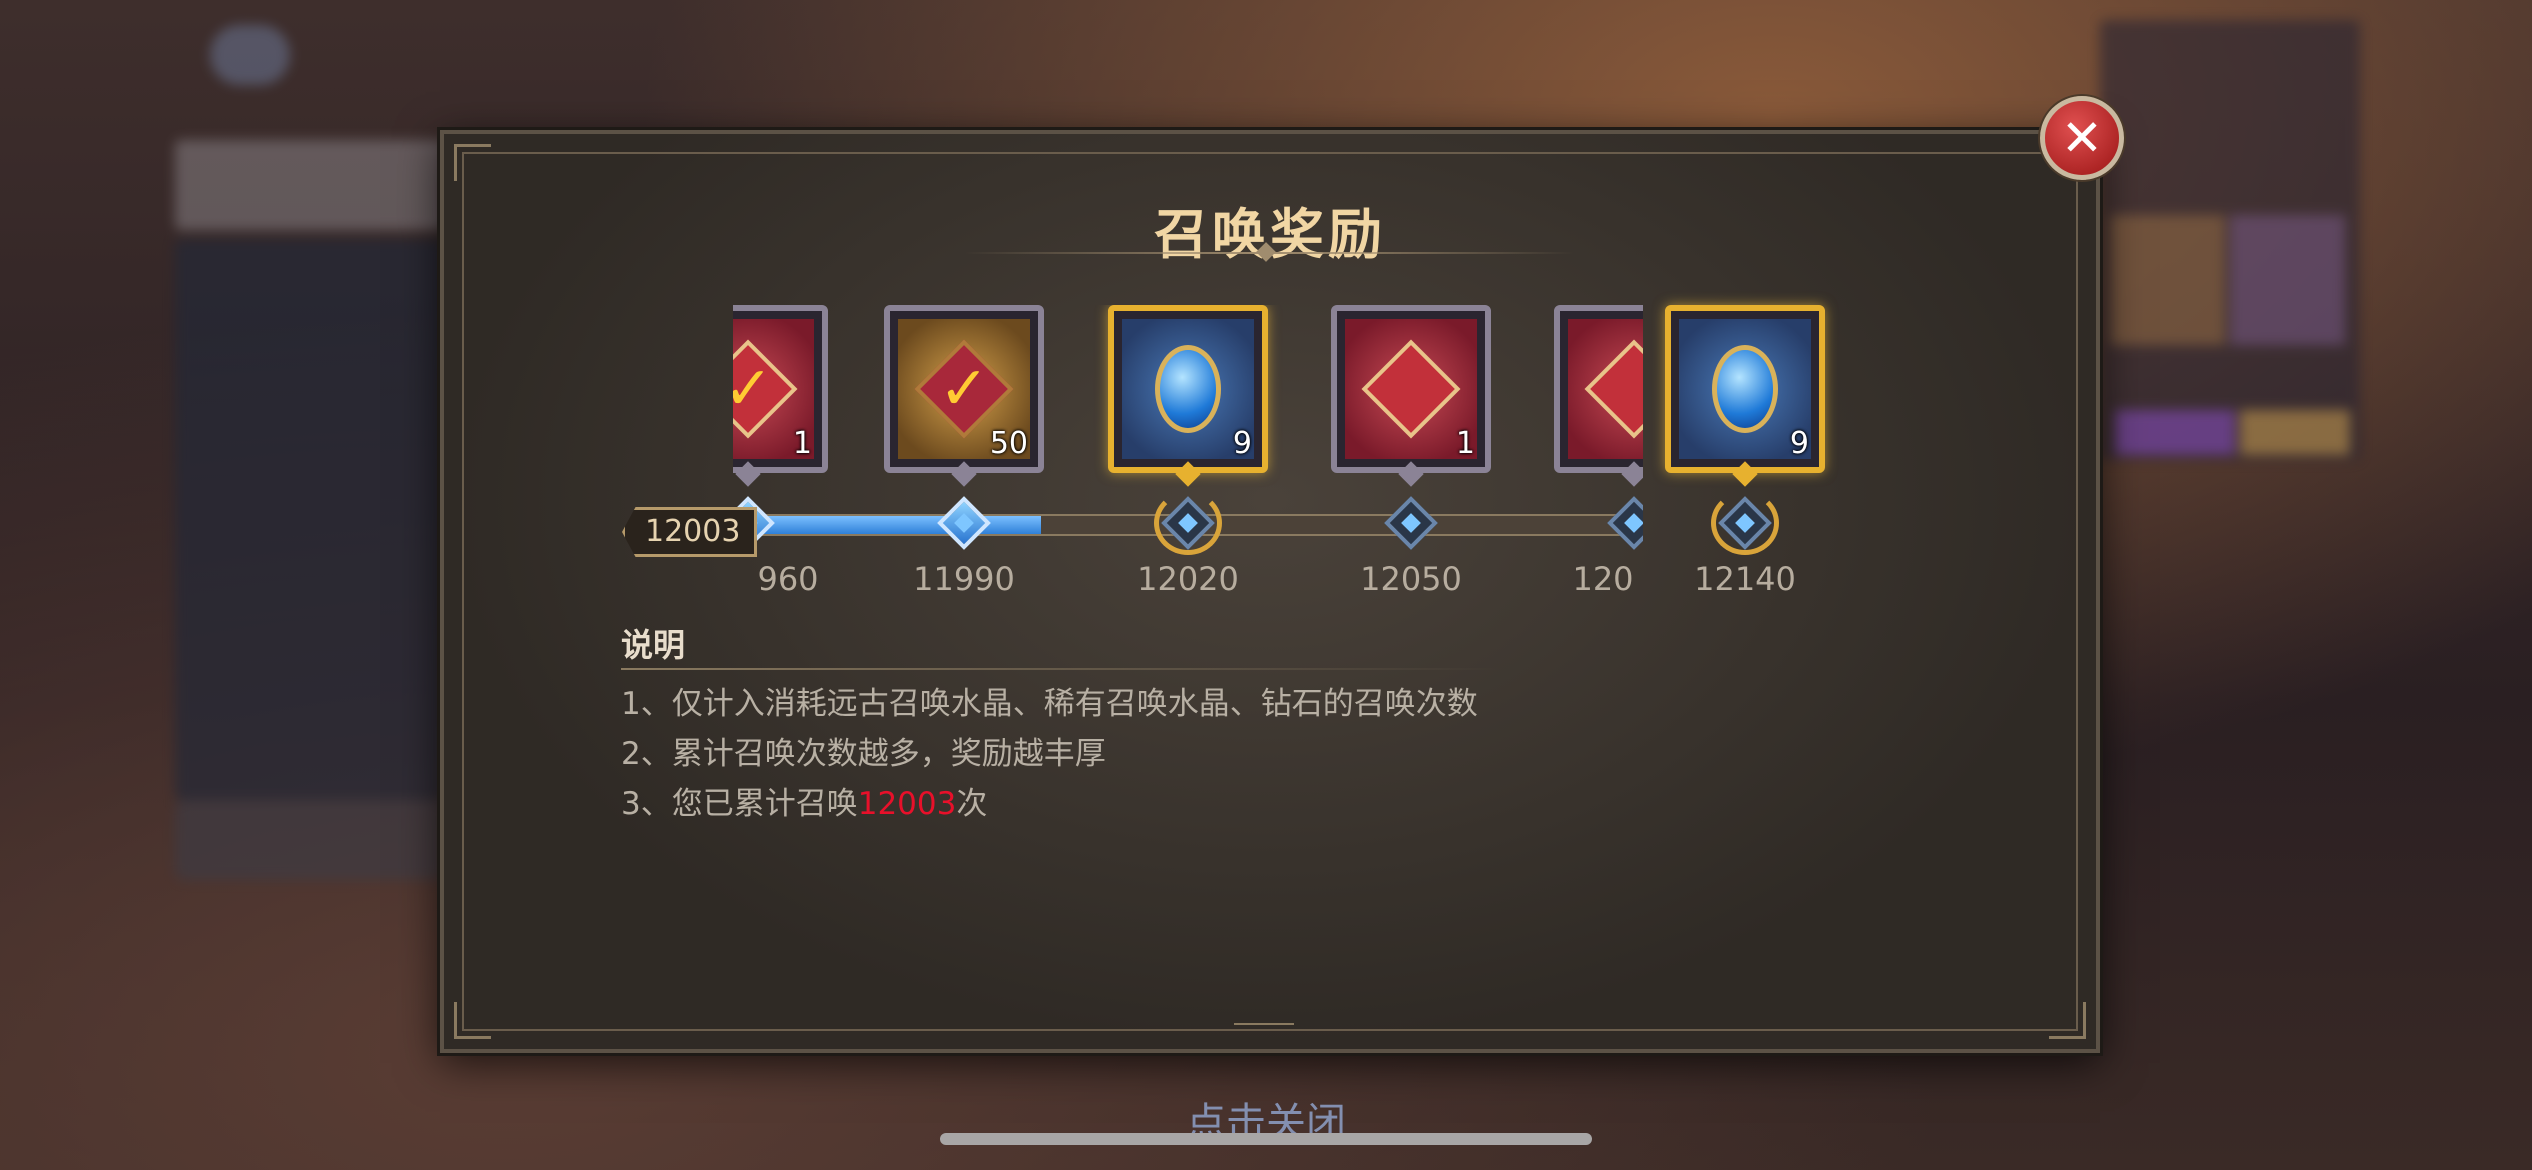 This screenshot has width=2532, height=1170. Describe the element at coordinates (1061, 669) in the screenshot. I see `description-divider` at that location.